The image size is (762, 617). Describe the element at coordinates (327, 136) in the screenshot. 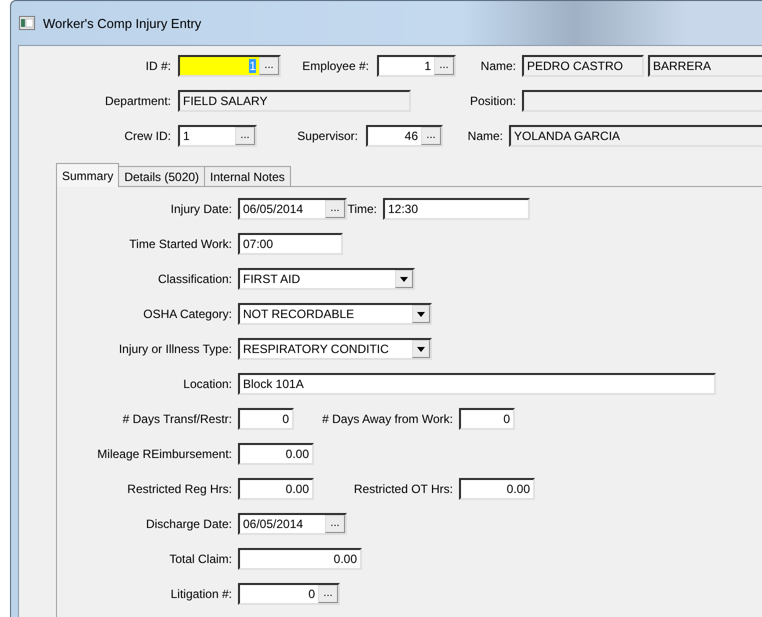

I see `field-label: Supervisor:` at that location.